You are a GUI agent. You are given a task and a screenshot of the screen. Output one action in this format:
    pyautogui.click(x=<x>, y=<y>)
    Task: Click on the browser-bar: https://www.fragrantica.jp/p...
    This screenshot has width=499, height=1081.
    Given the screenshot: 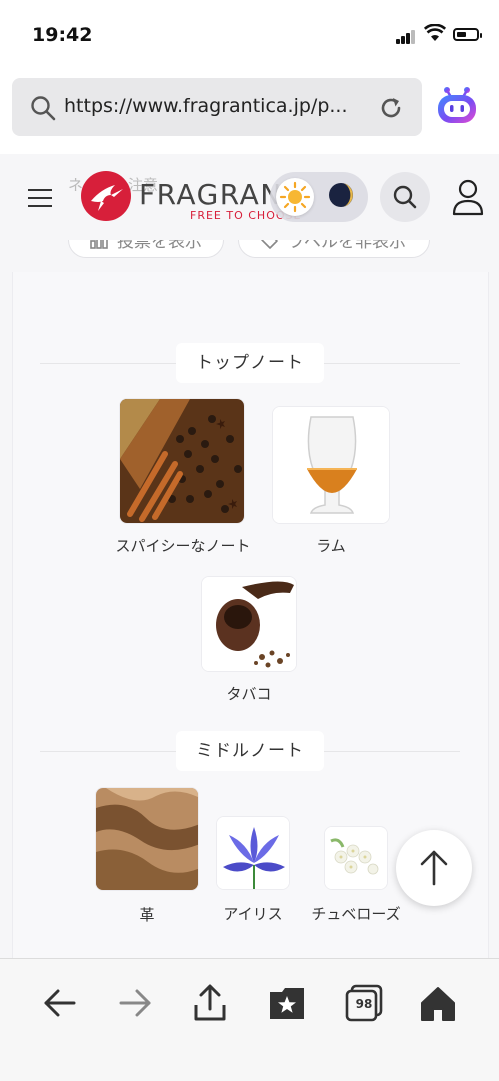 What is the action you would take?
    pyautogui.click(x=249, y=113)
    